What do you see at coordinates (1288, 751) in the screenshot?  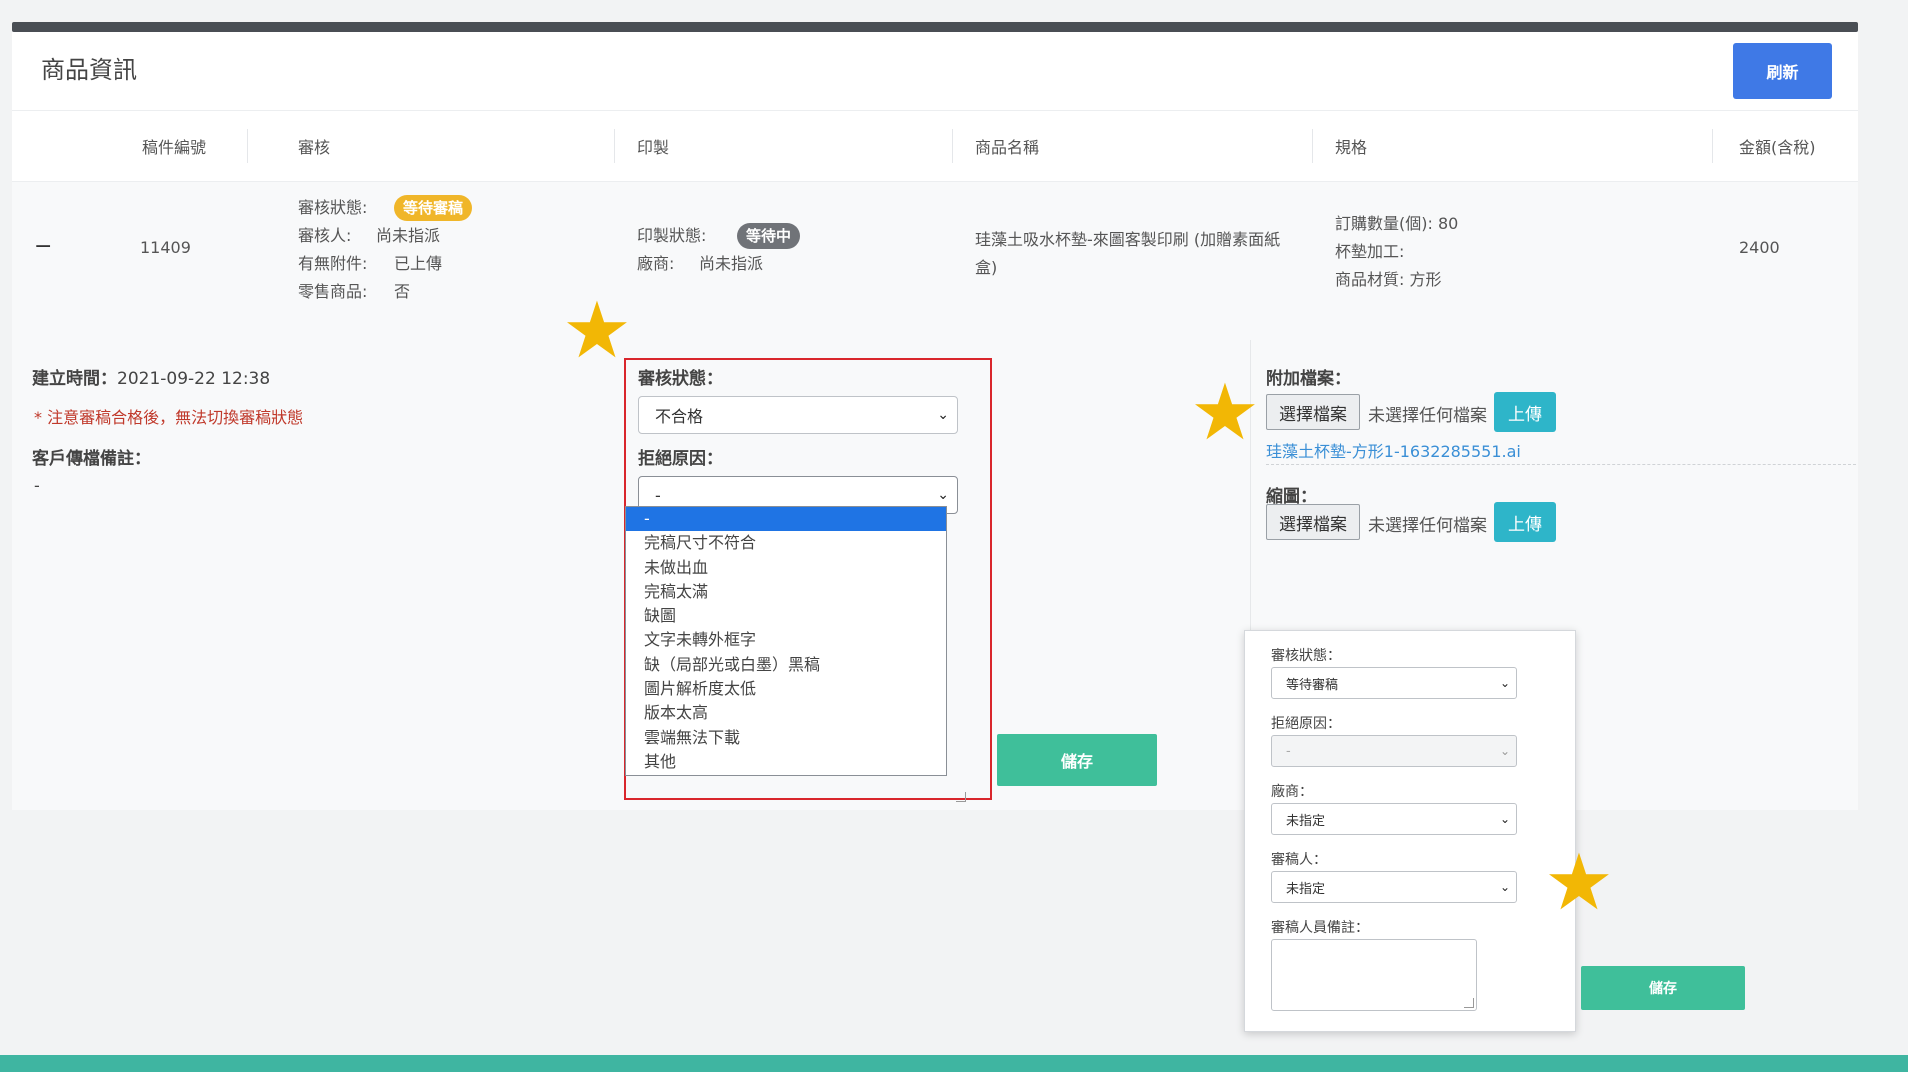 I see `popup-reject-reason-selected: -` at bounding box center [1288, 751].